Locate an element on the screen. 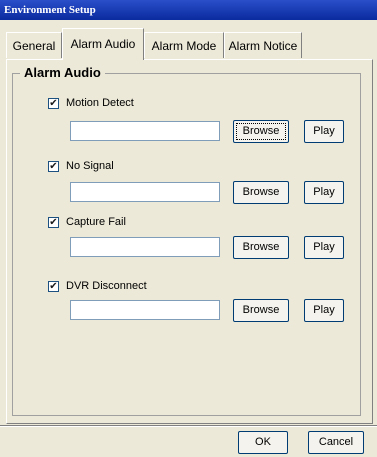 This screenshot has height=457, width=377. footer-divider-highlight is located at coordinates (188, 426).